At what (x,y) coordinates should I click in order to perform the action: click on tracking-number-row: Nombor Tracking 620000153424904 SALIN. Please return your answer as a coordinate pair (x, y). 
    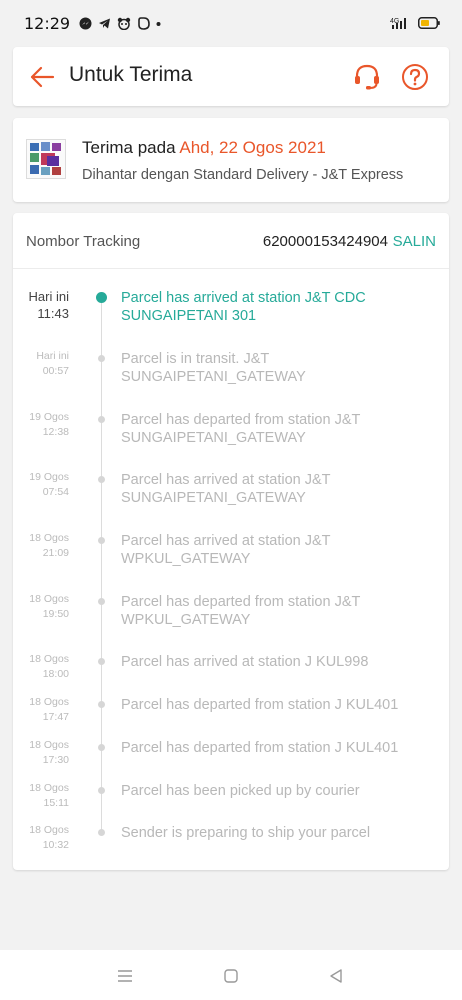
    Looking at the image, I should click on (231, 241).